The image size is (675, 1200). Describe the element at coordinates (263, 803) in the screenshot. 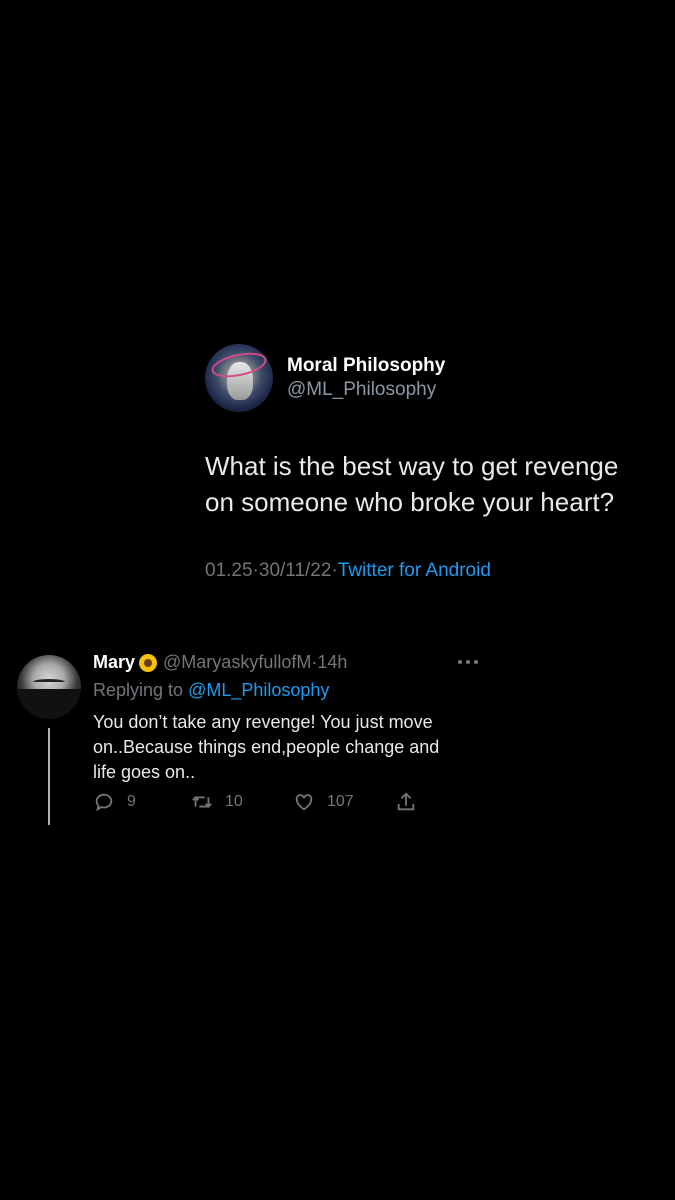

I see `reply-actions: 9 10 107` at that location.